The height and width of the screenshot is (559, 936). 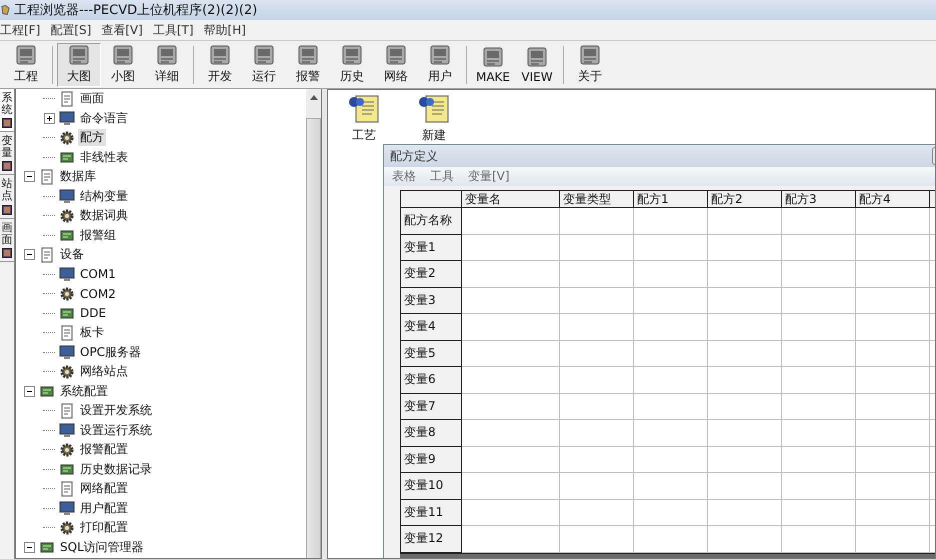 I want to click on tree-item: 配方, so click(x=92, y=137).